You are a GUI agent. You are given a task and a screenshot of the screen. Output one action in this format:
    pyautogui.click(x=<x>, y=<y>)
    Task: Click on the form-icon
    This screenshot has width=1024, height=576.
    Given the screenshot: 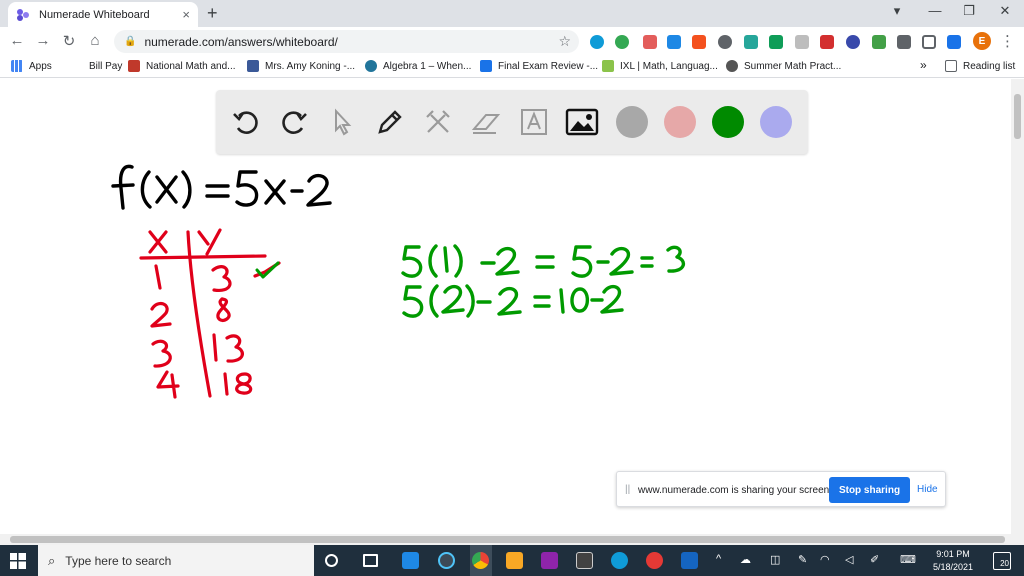 What is the action you would take?
    pyautogui.click(x=486, y=66)
    